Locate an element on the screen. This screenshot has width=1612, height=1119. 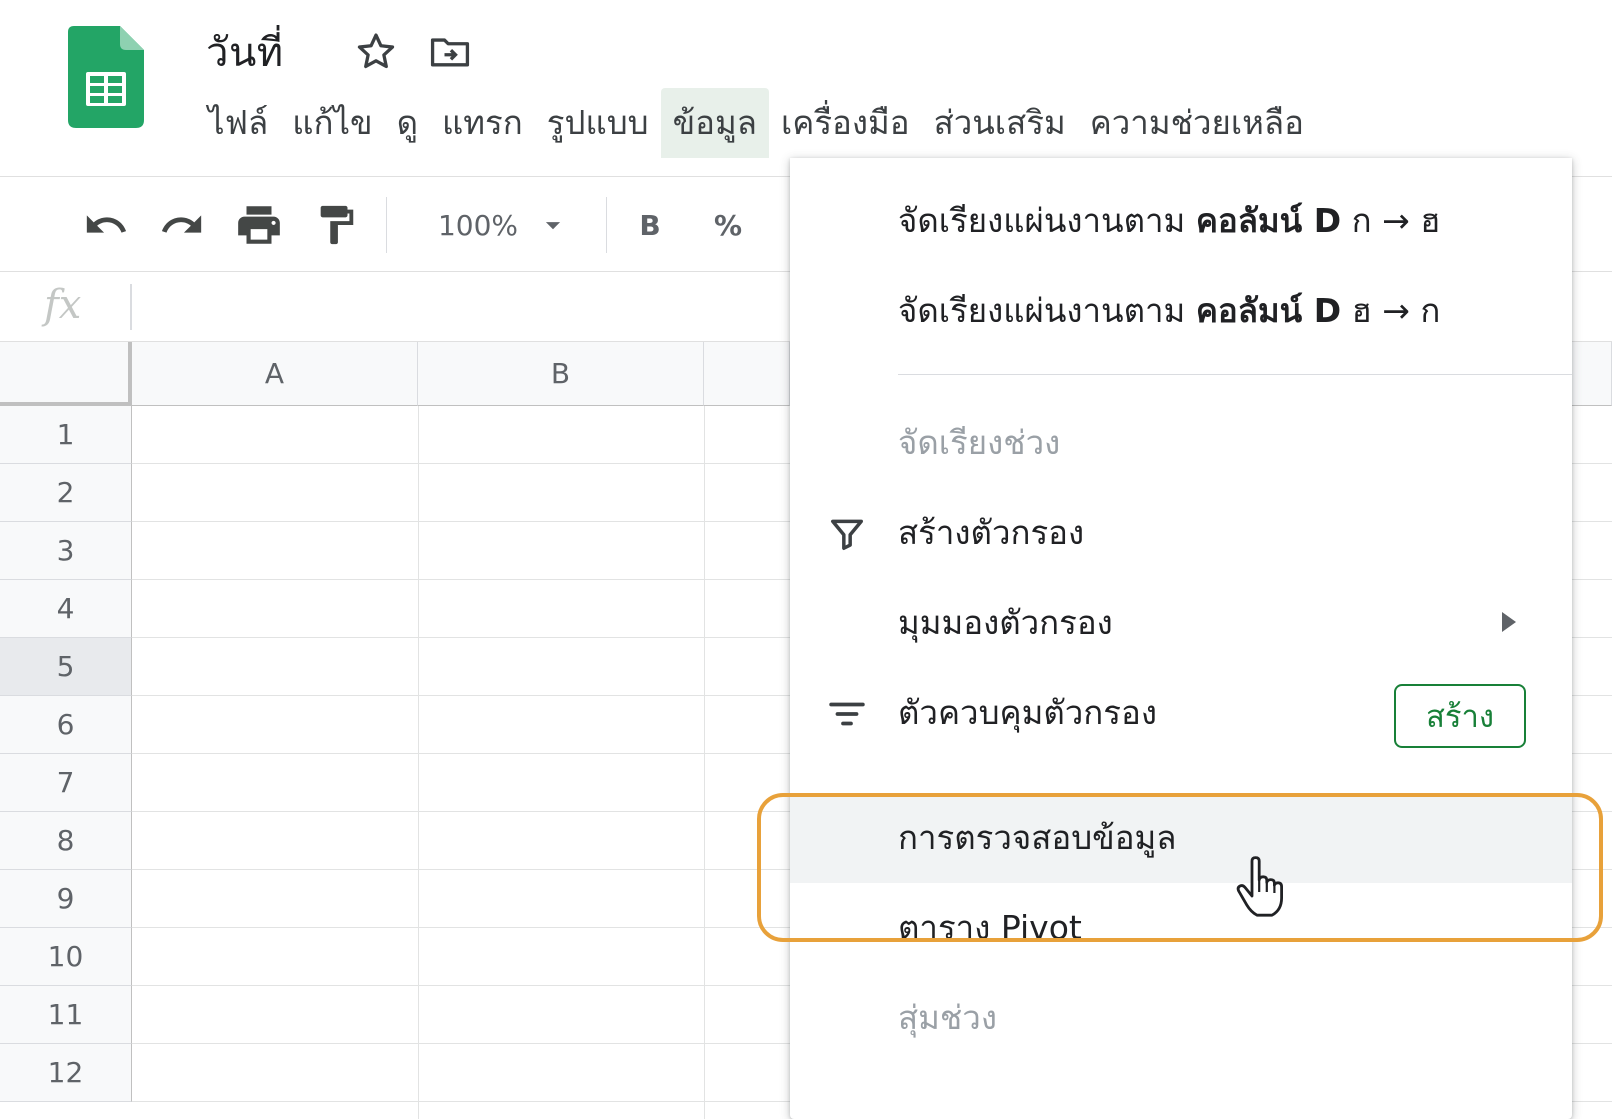
column-header-c is located at coordinates (747, 374).